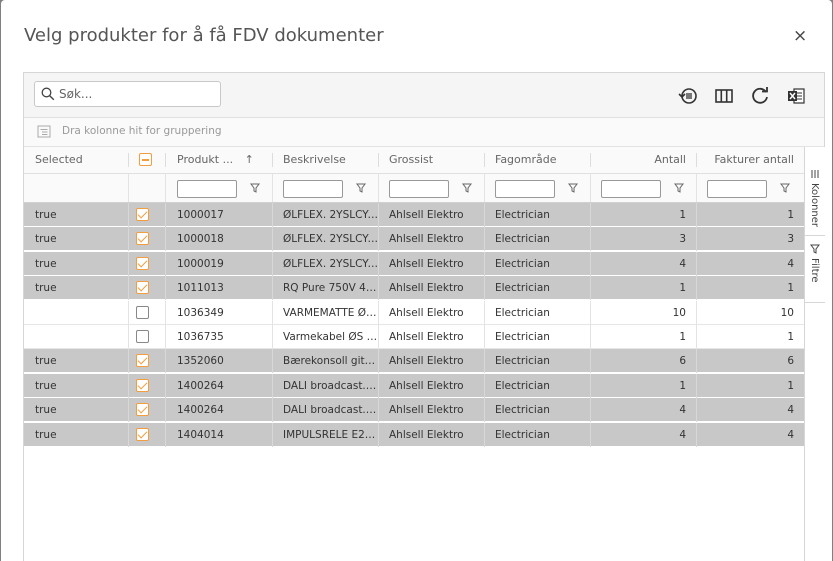 The height and width of the screenshot is (561, 833). What do you see at coordinates (419, 189) in the screenshot?
I see `filter-input-grossist` at bounding box center [419, 189].